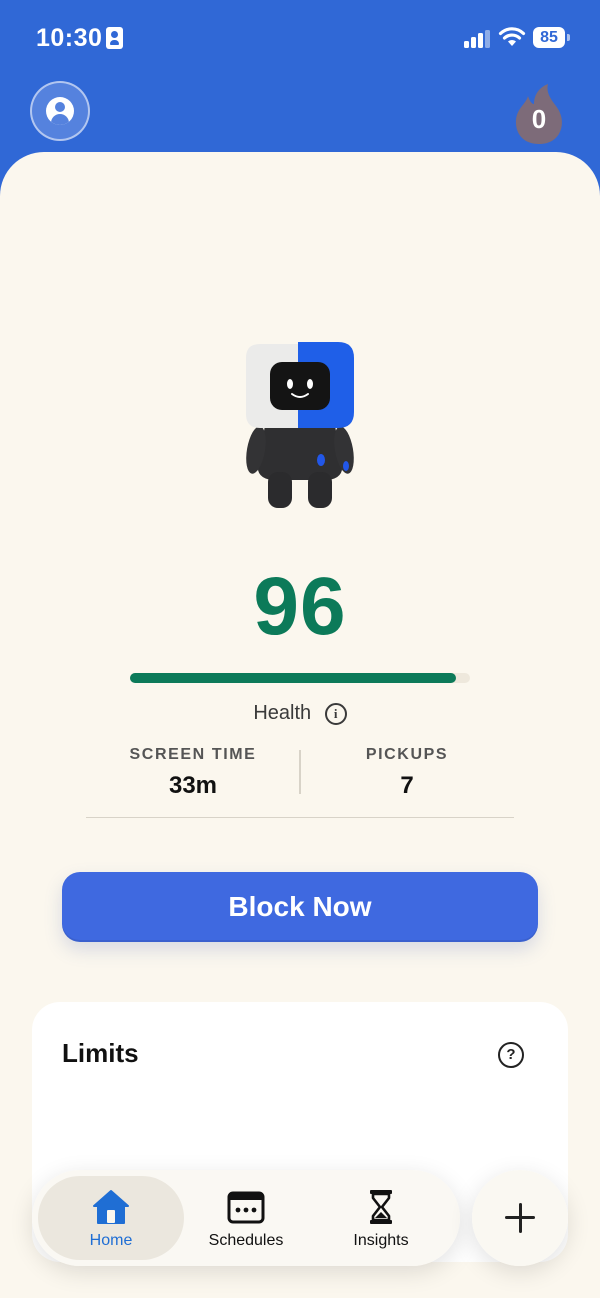  Describe the element at coordinates (551, 37) in the screenshot. I see `battery-icon: 85` at that location.